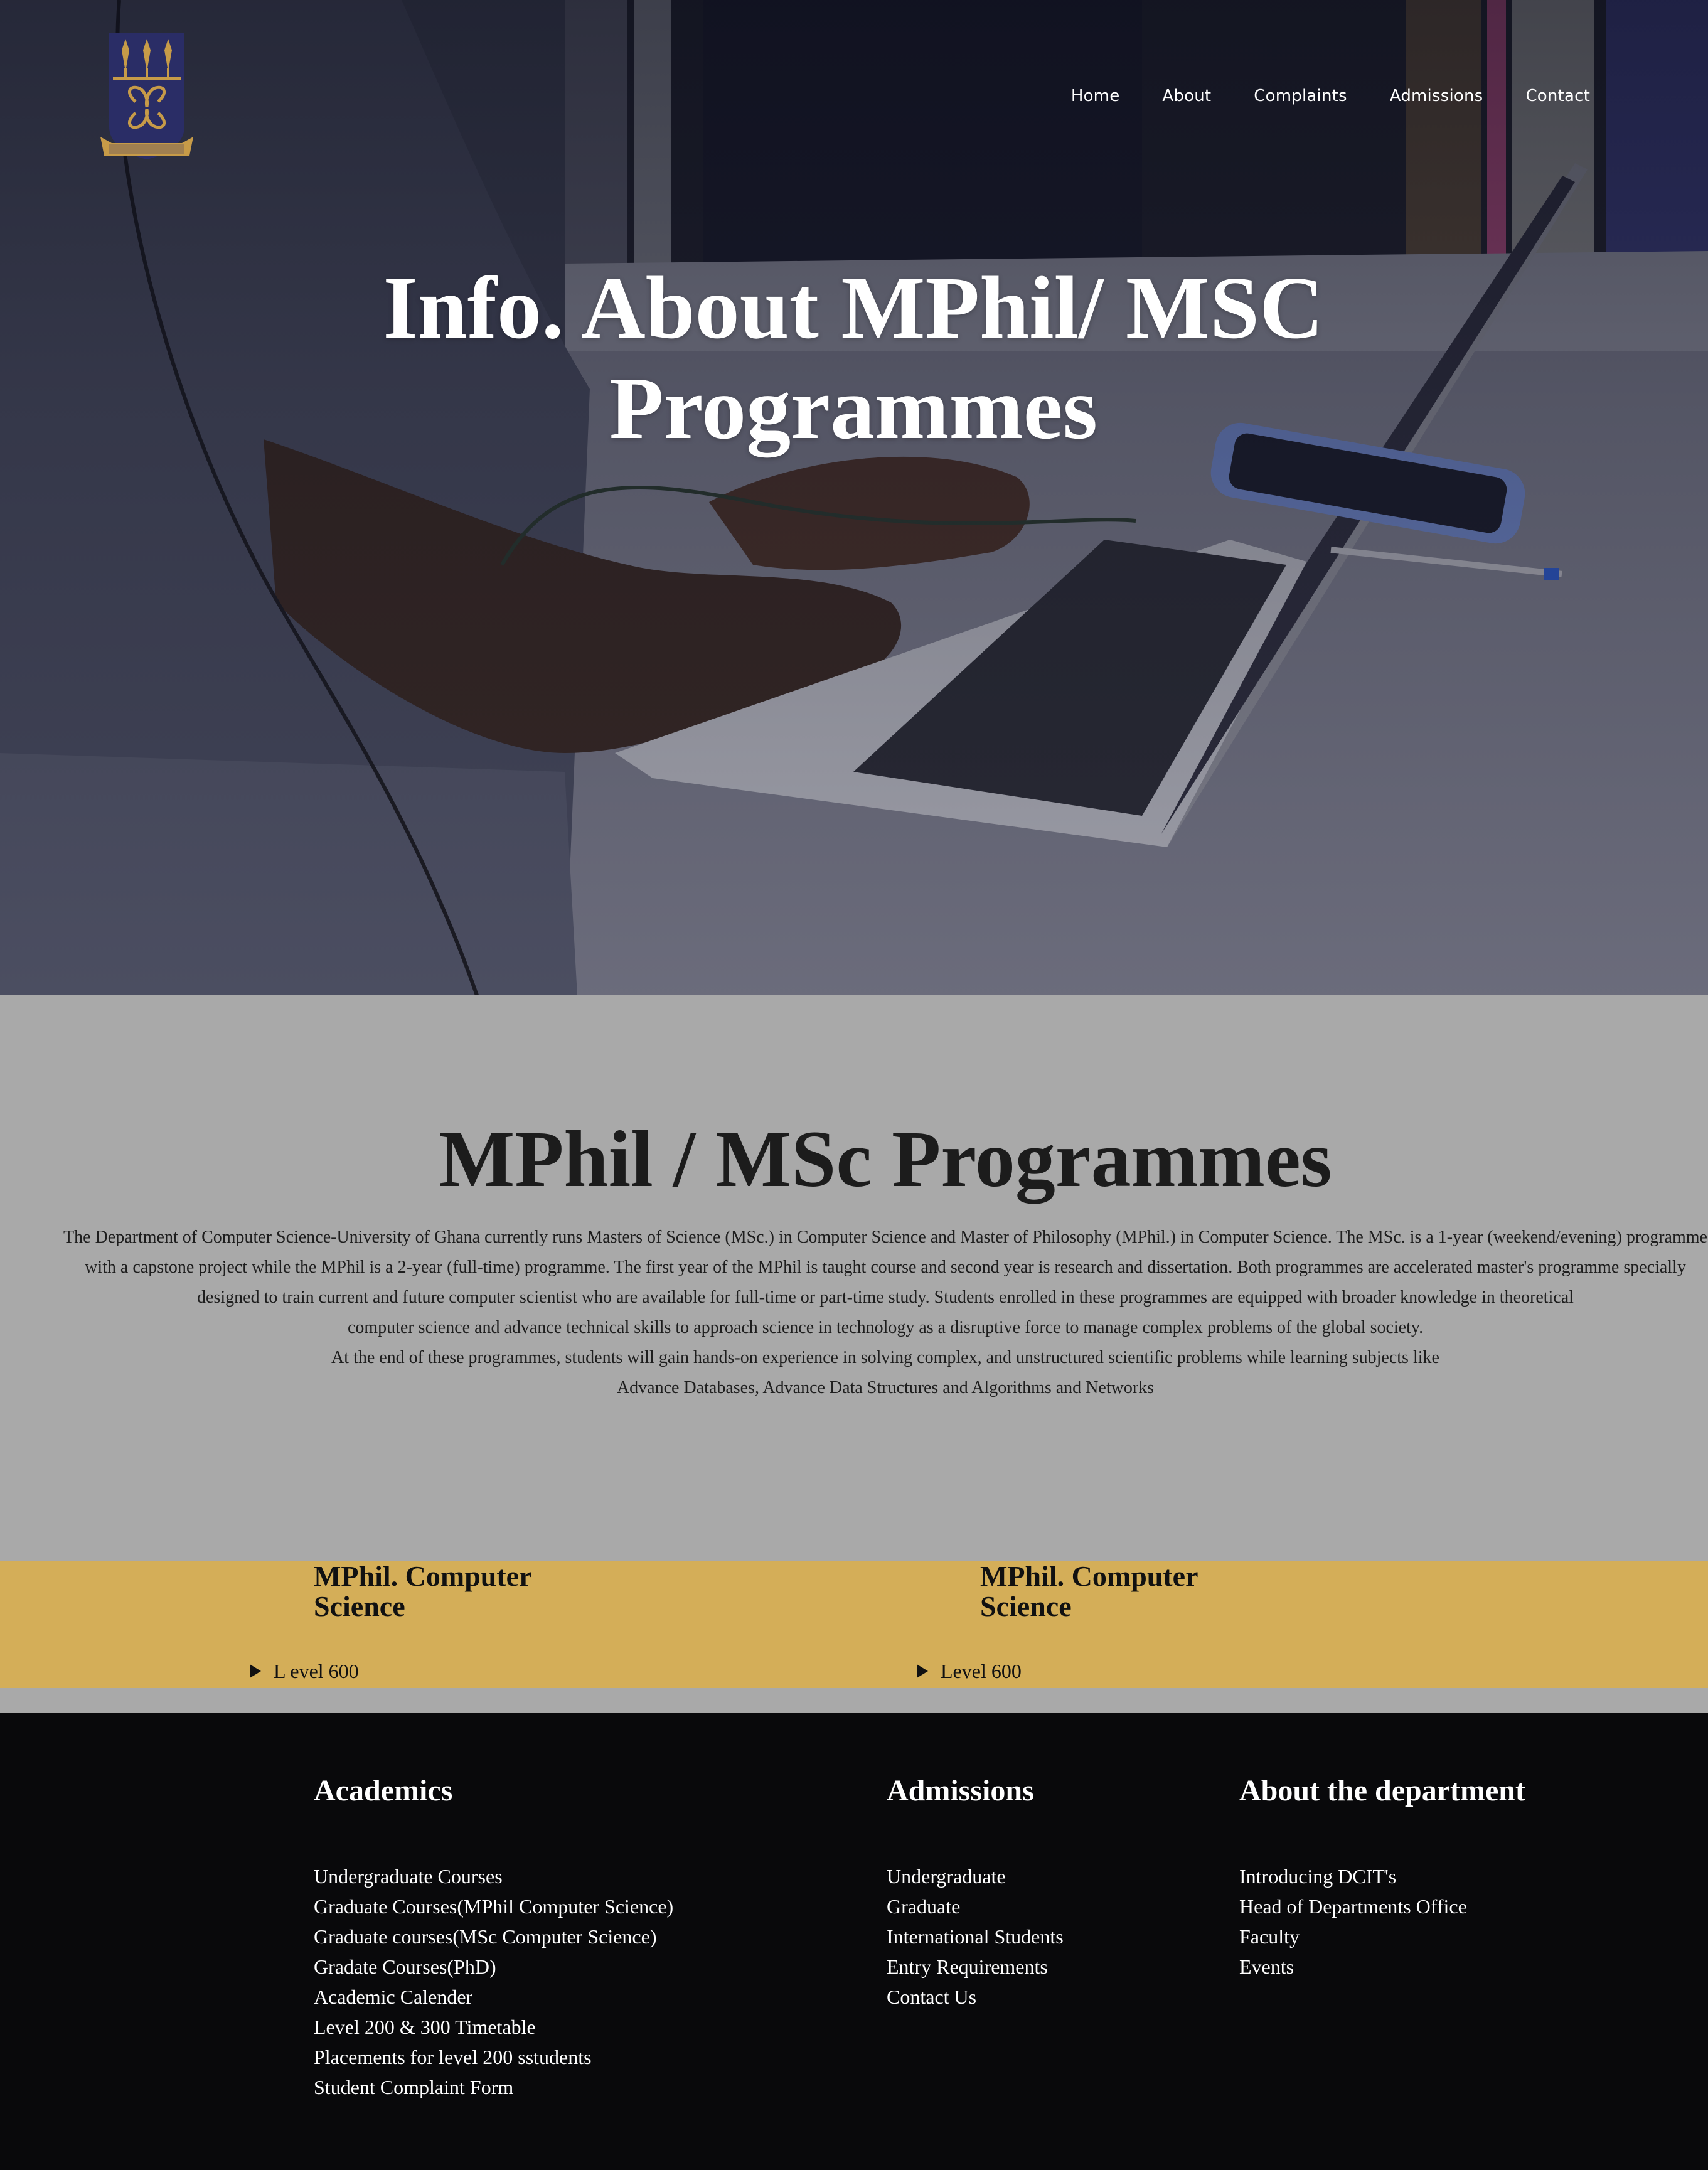 The width and height of the screenshot is (1708, 2170). I want to click on footer-link: Placements for level 200 sstudents, so click(493, 2057).